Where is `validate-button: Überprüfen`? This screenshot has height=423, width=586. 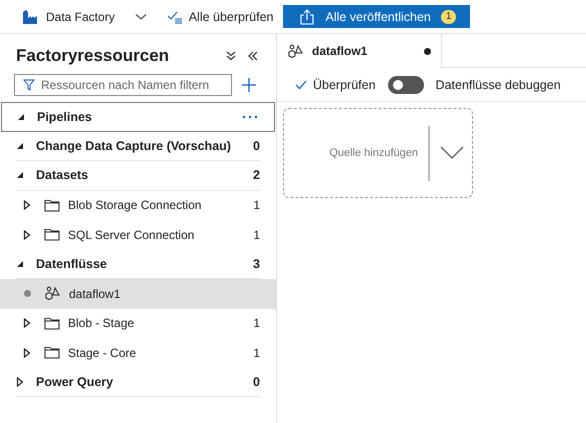
validate-button: Überprüfen is located at coordinates (335, 85).